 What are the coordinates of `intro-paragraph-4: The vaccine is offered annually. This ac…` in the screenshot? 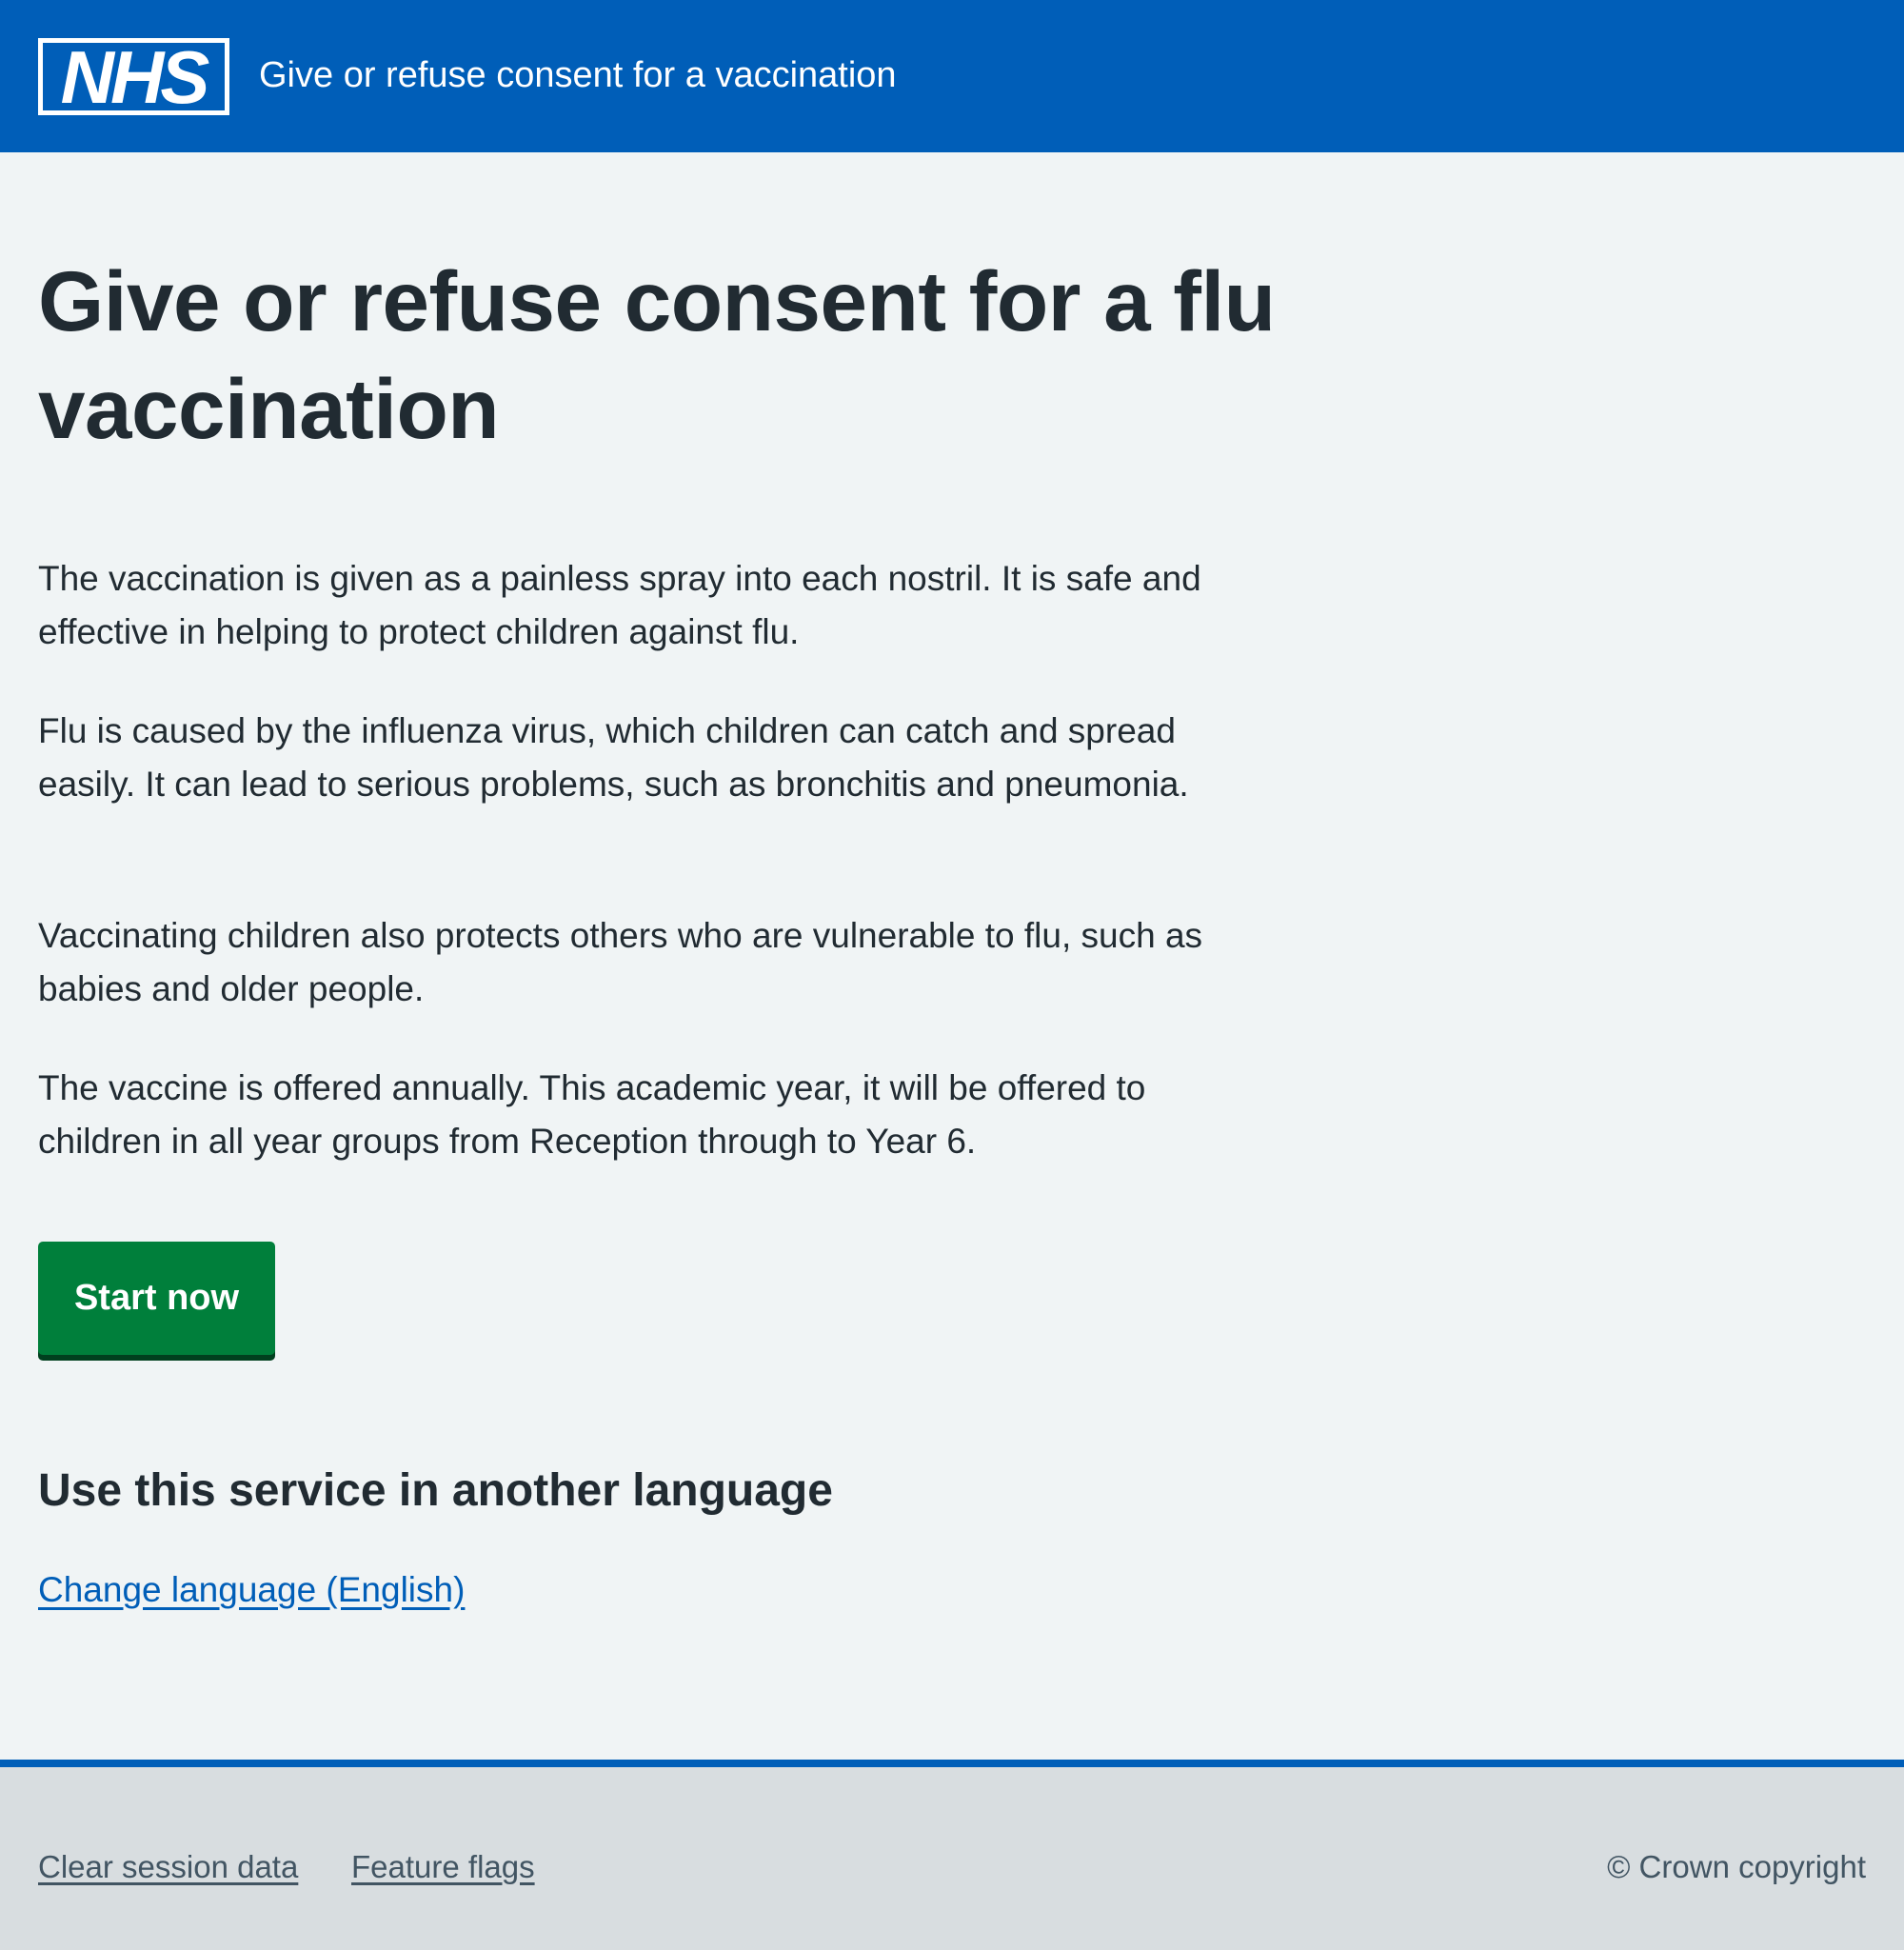 It's located at (592, 1114).